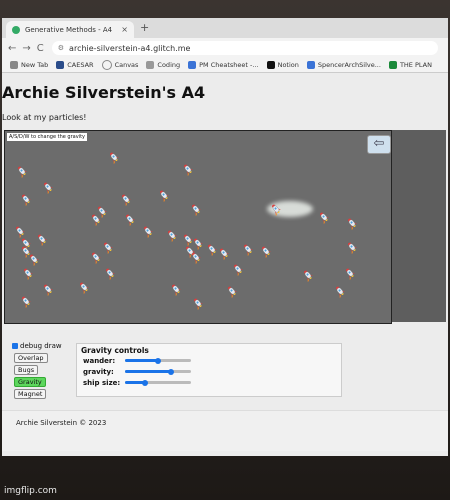 Image resolution: width=450 pixels, height=500 pixels. What do you see at coordinates (244, 48) in the screenshot?
I see `url-input: ⚙ archie-silverstein-a4.glitch.me` at bounding box center [244, 48].